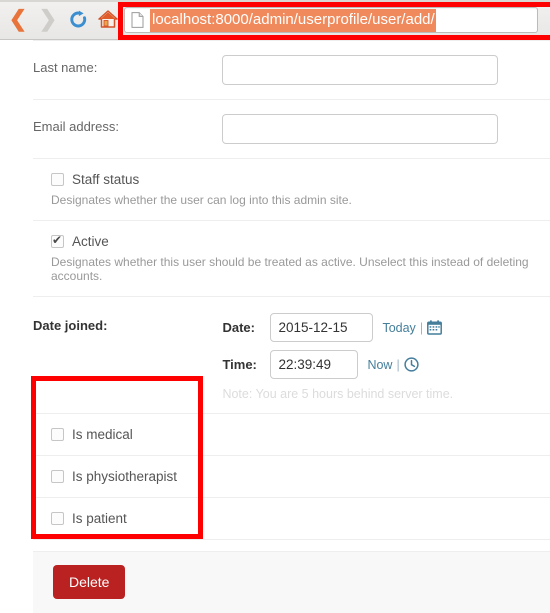 Image resolution: width=550 pixels, height=613 pixels. I want to click on is-medical-checkbox, so click(57, 434).